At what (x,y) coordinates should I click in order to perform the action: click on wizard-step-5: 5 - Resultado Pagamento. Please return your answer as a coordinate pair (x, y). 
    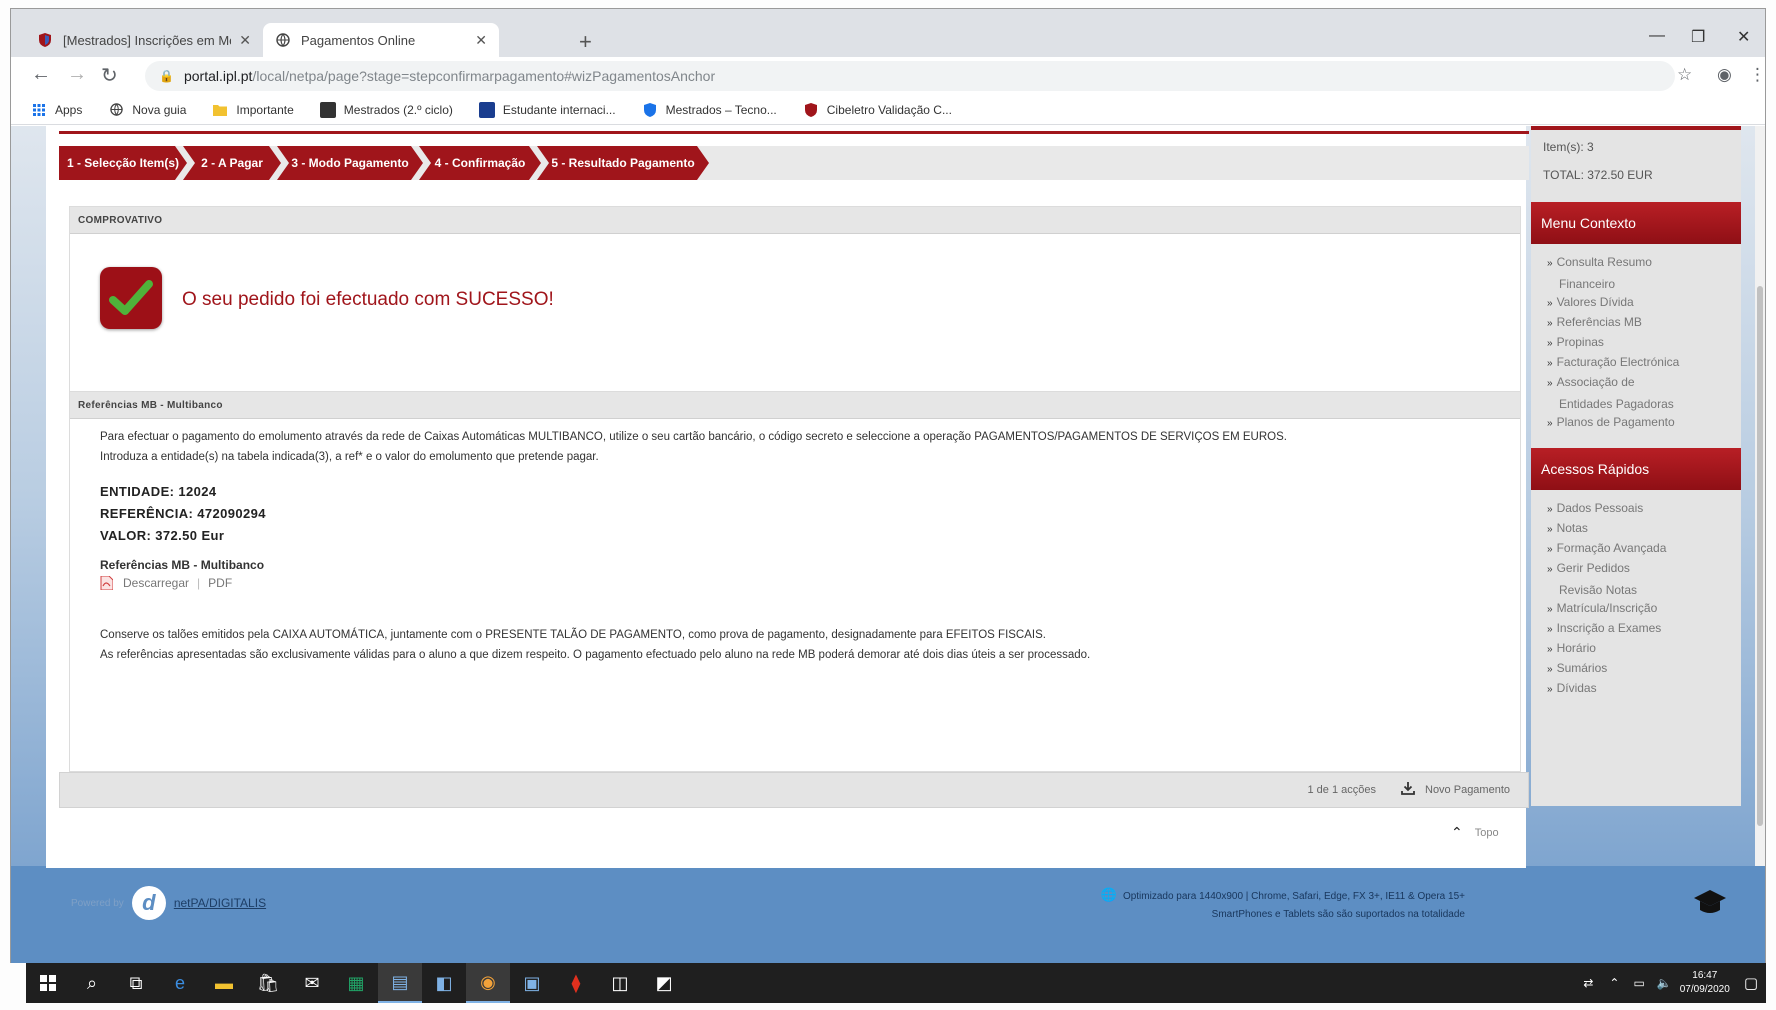
    Looking at the image, I should click on (623, 163).